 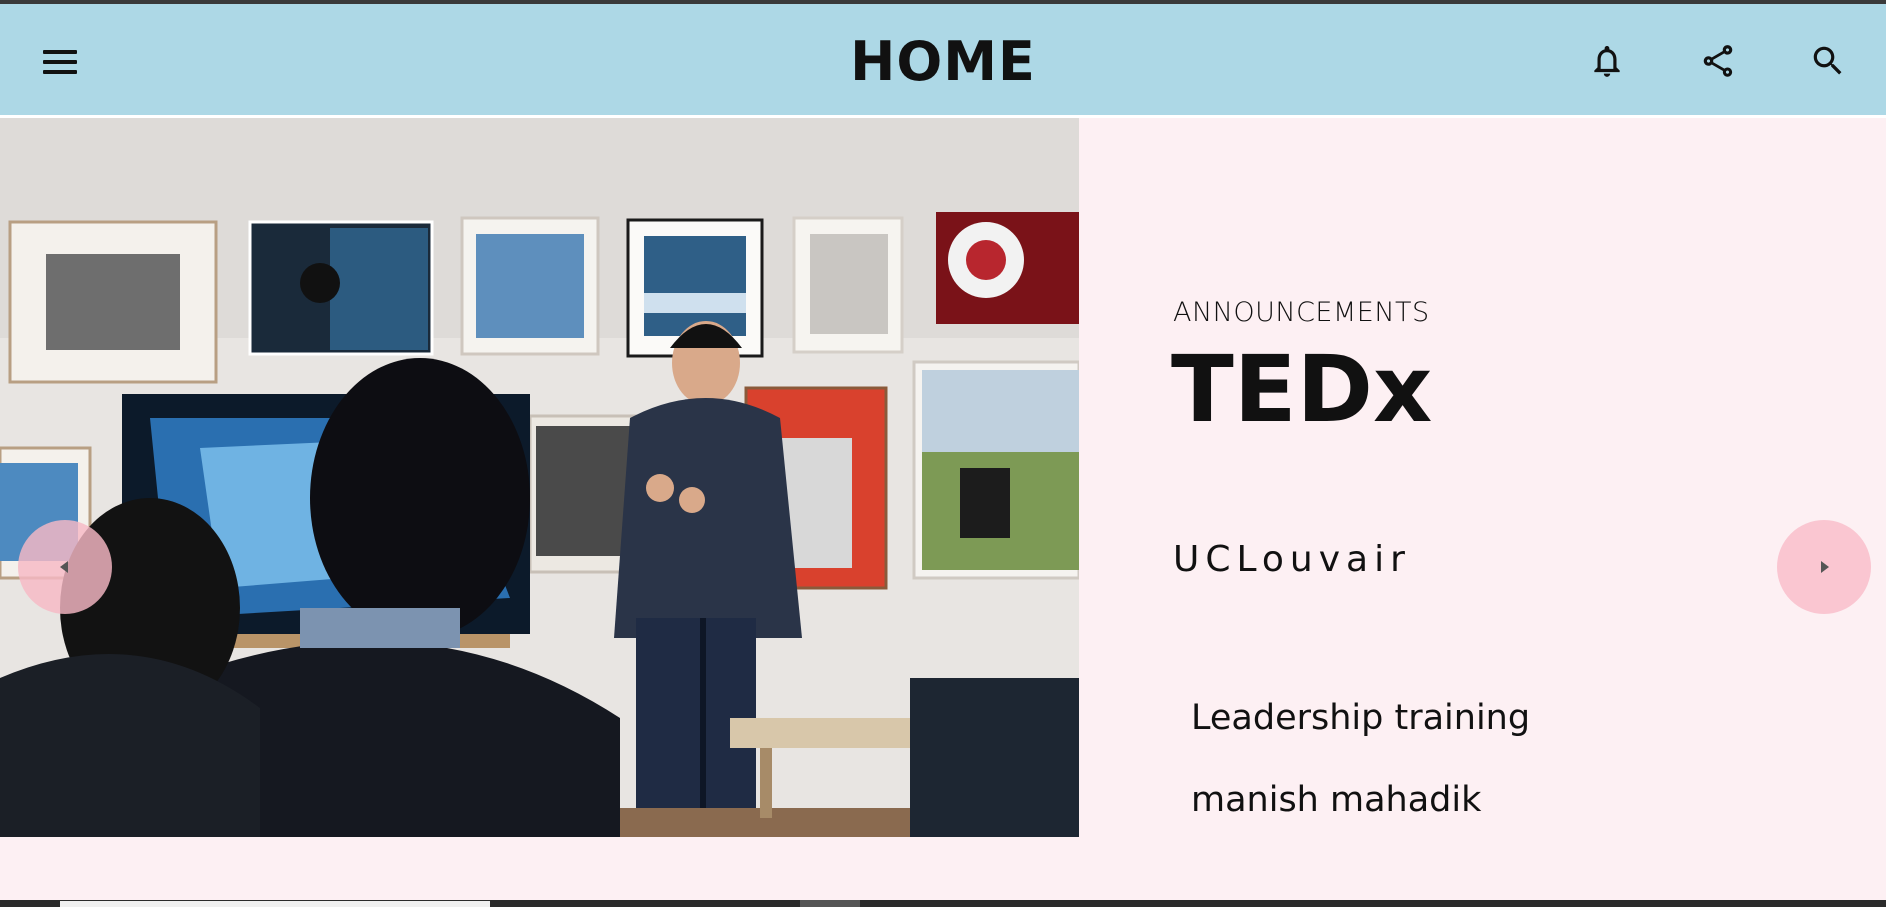 I want to click on carousel-prev-button, so click(x=65, y=567).